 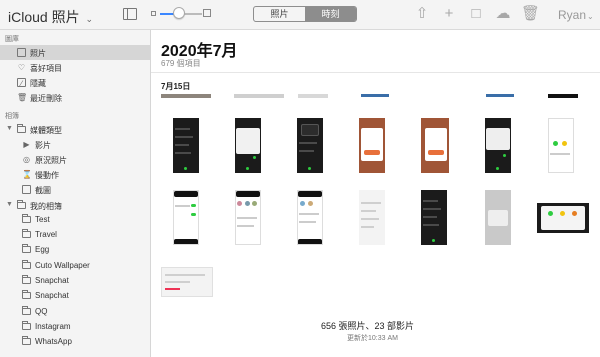 I want to click on top-toolbar: iCloud 照片 ⌄ 照片 時刻 ⇧ + □ ☁ 🗑 Ryan⌄, so click(x=300, y=15).